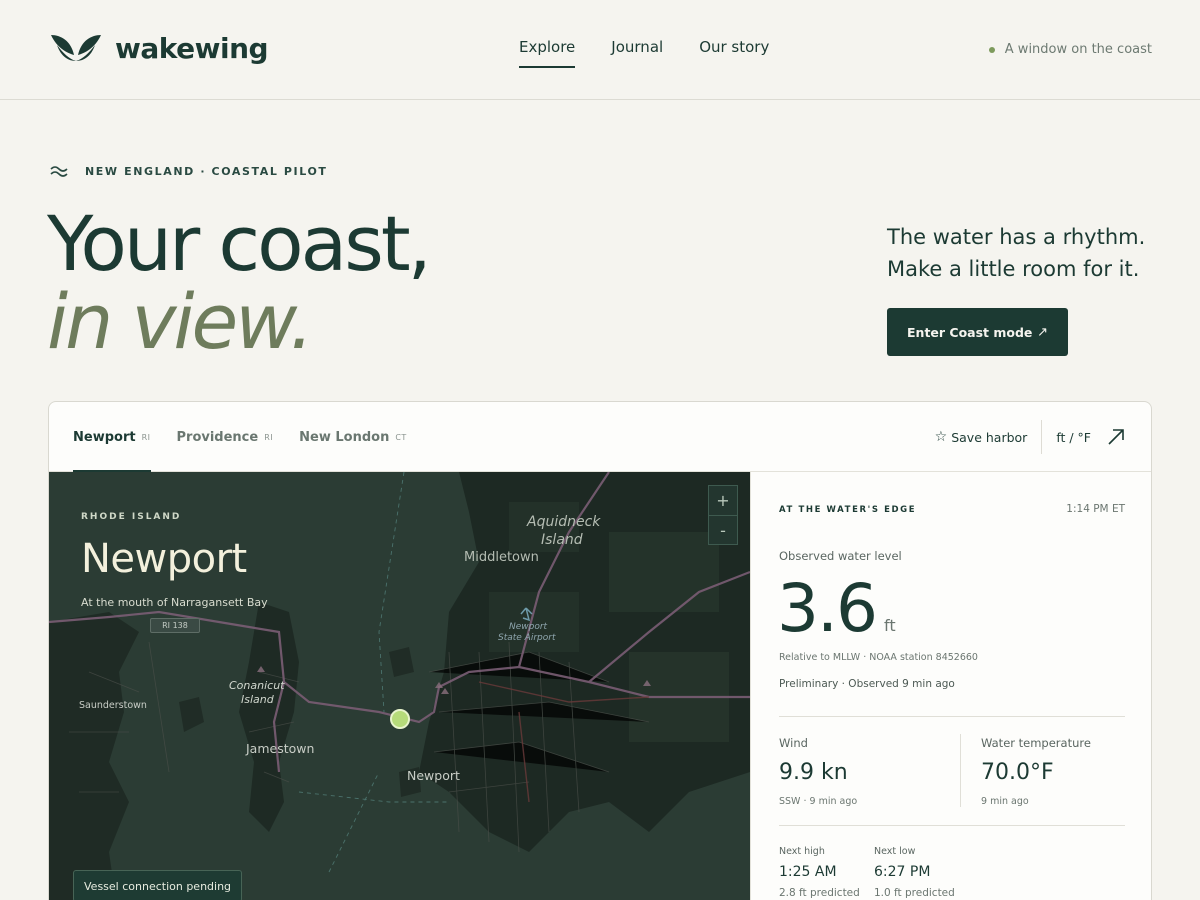 The height and width of the screenshot is (900, 1200). Describe the element at coordinates (217, 437) in the screenshot. I see `tab-label: Providence` at that location.